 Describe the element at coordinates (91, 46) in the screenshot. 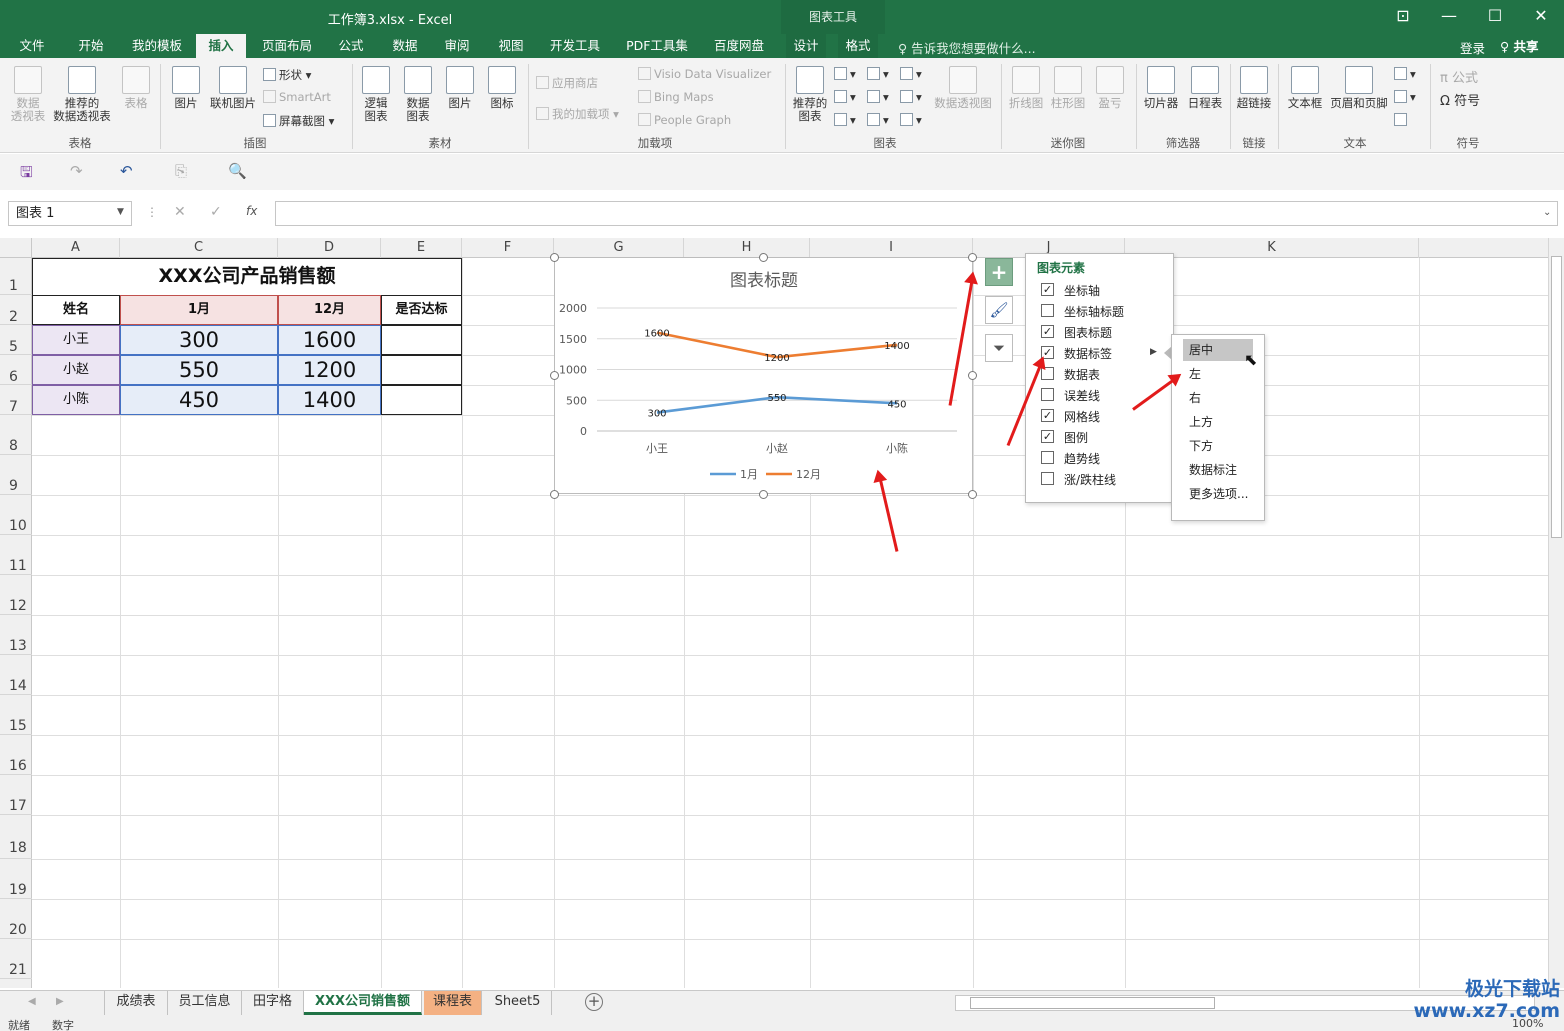

I see `tab-home: 开始` at that location.